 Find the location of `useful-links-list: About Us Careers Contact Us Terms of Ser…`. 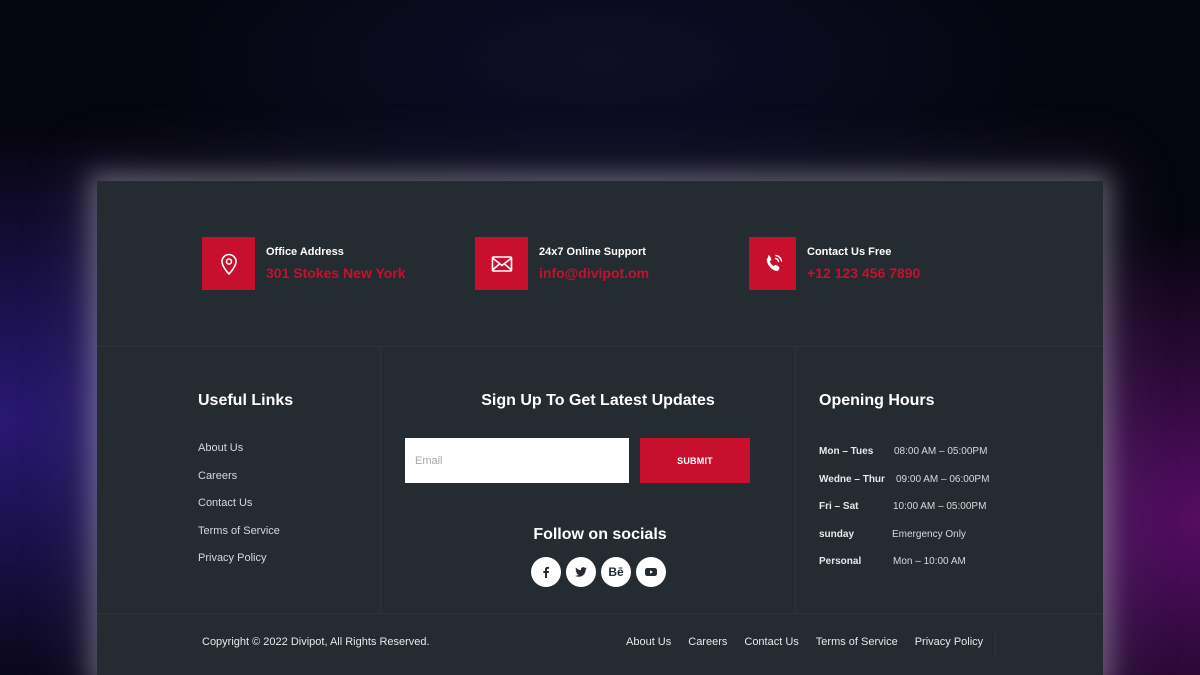

useful-links-list: About Us Careers Contact Us Terms of Ser… is located at coordinates (239, 510).